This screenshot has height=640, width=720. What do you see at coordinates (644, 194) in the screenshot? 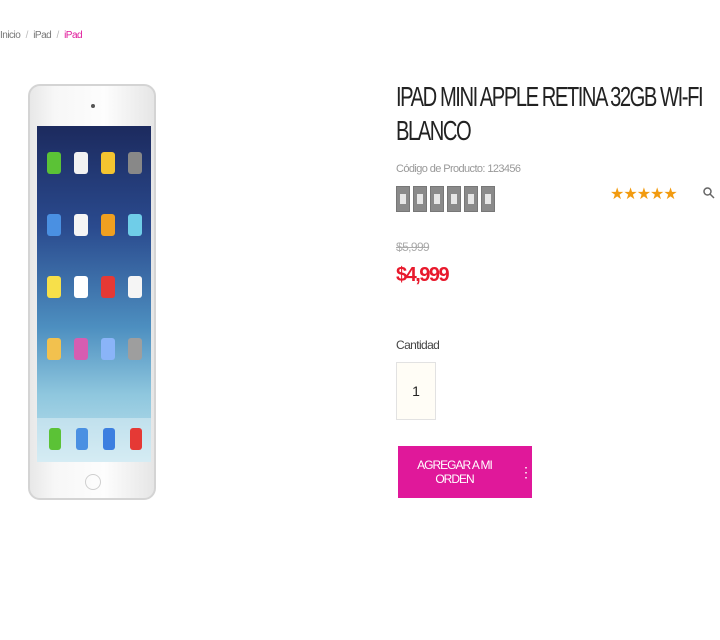
I see `star-rating: ★★★★★` at bounding box center [644, 194].